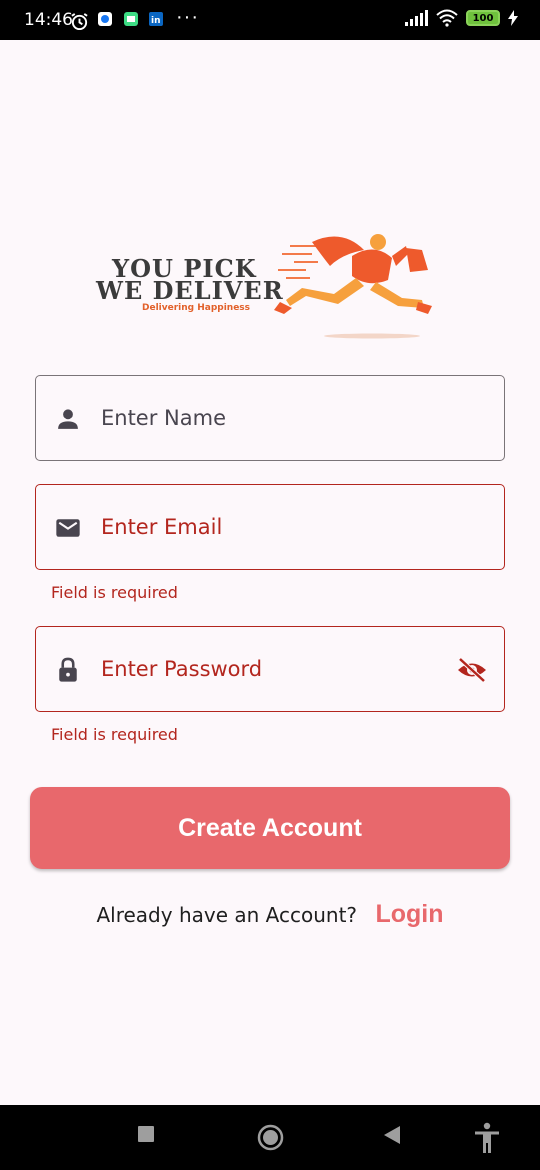 Image resolution: width=540 pixels, height=1170 pixels. I want to click on svg-text: in, so click(156, 21).